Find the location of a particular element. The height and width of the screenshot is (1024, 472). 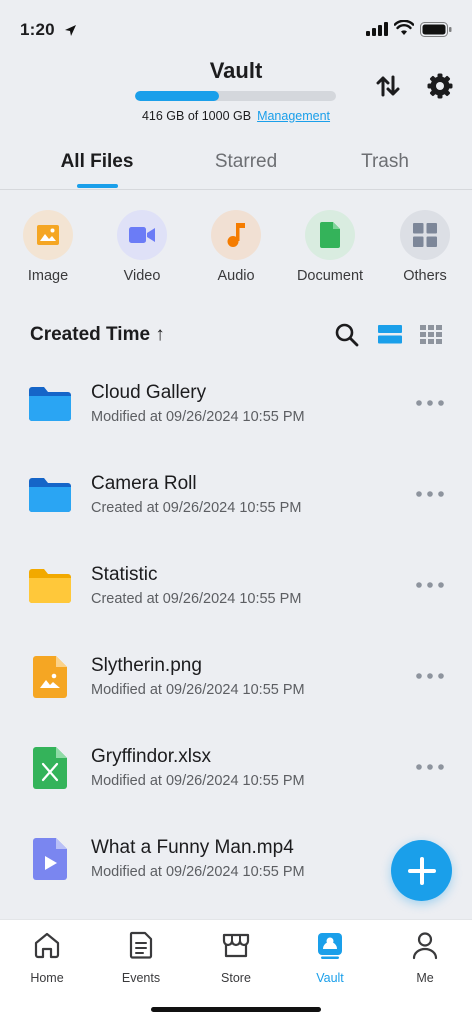

category-video: Video is located at coordinates (142, 247).